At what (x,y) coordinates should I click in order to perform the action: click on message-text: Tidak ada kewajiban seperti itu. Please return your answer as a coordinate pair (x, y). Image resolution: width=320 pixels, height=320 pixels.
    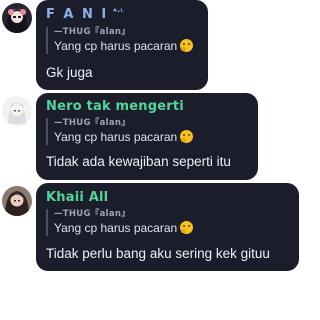
    Looking at the image, I should click on (138, 161).